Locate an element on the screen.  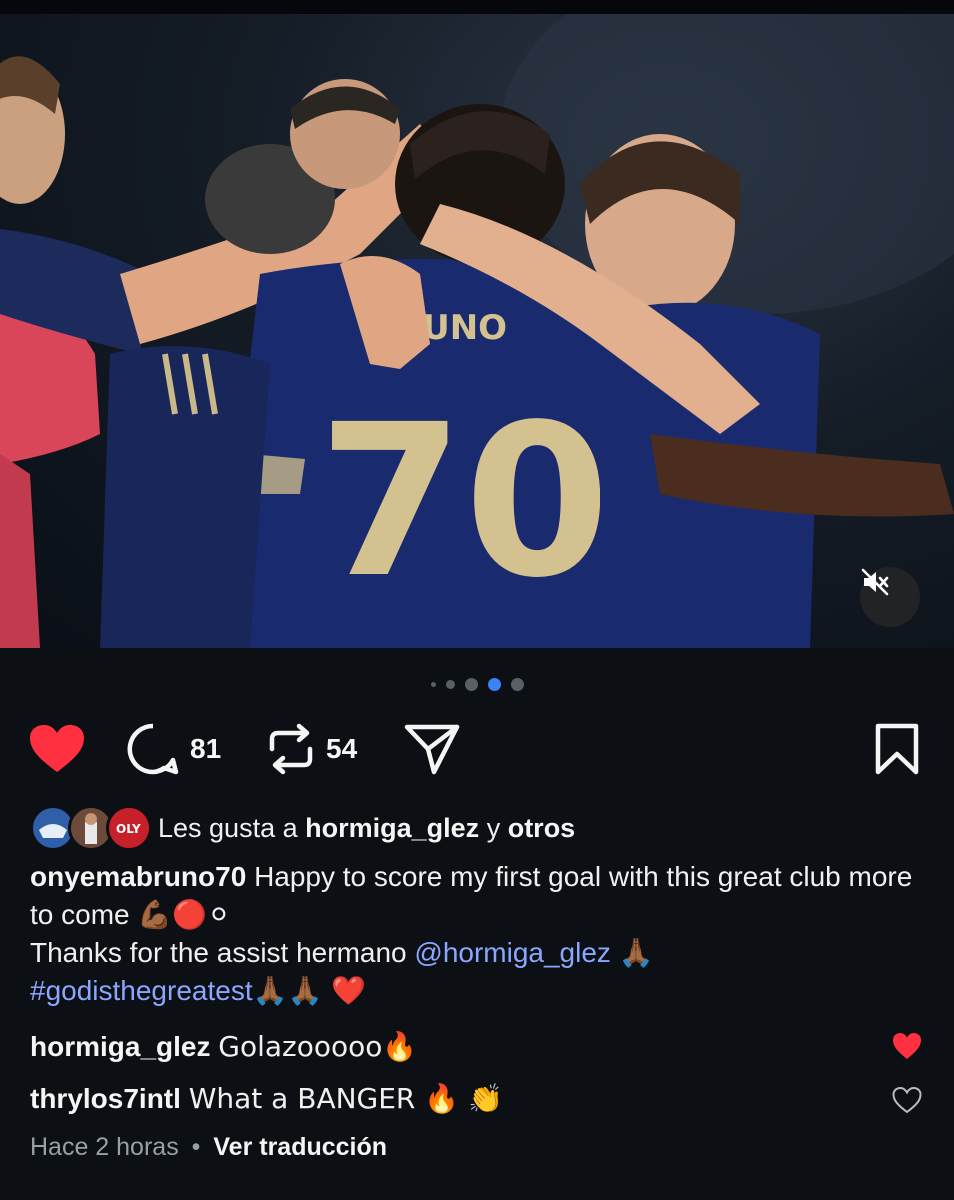
comment-text: What a BANGER 🔥 👏 is located at coordinates (345, 1098).